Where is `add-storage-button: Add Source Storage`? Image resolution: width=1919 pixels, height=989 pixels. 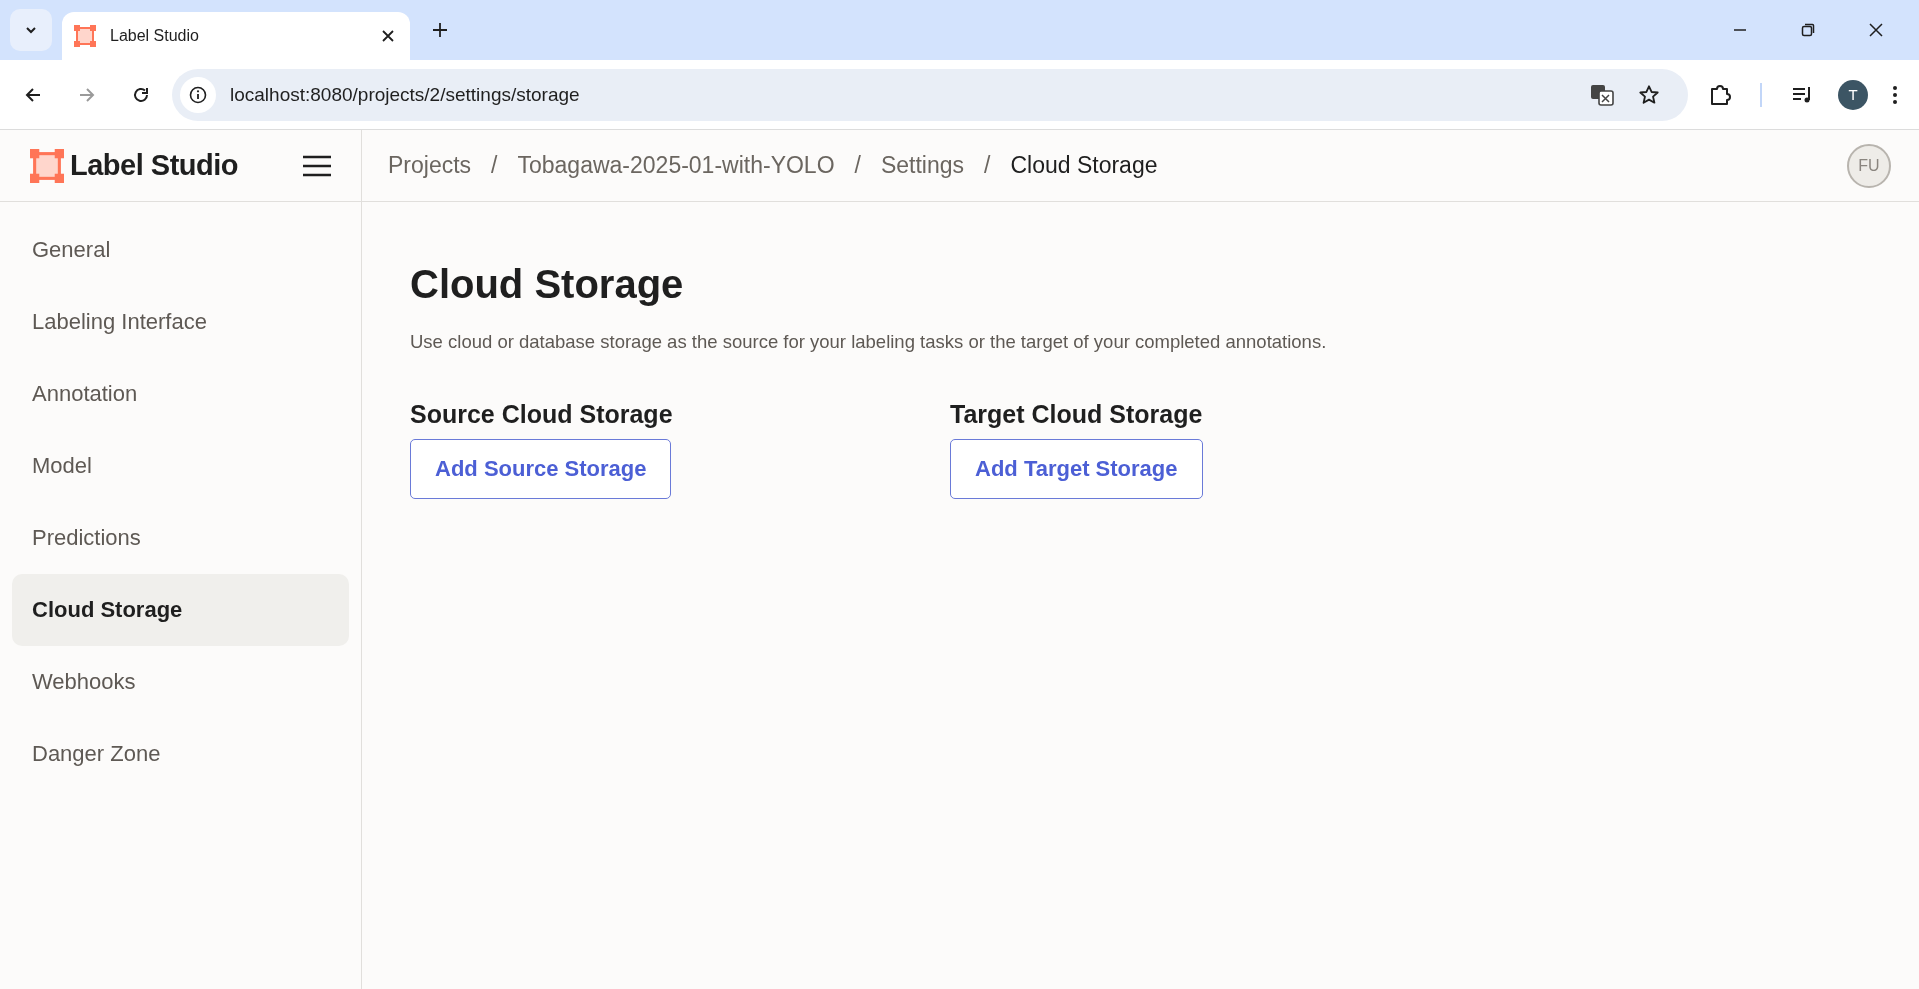
add-storage-button: Add Source Storage is located at coordinates (541, 469).